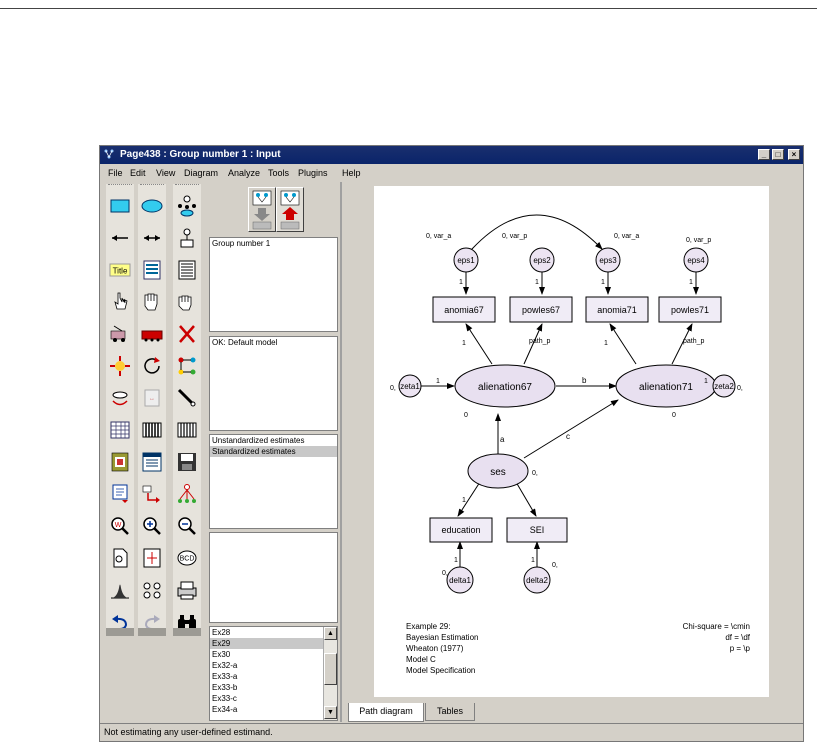 This screenshot has width=817, height=742. I want to click on analysis-properties-icon, so click(187, 430).